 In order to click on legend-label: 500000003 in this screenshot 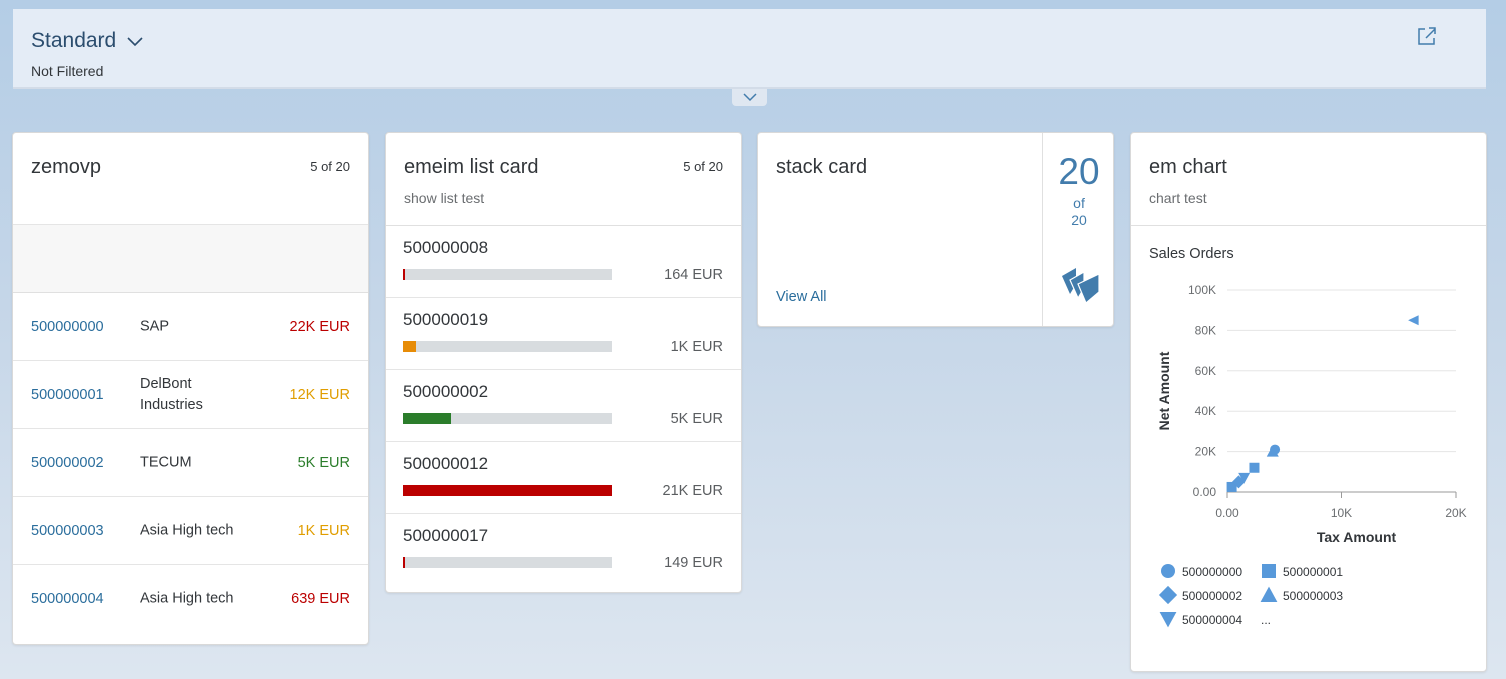, I will do `click(1313, 596)`.